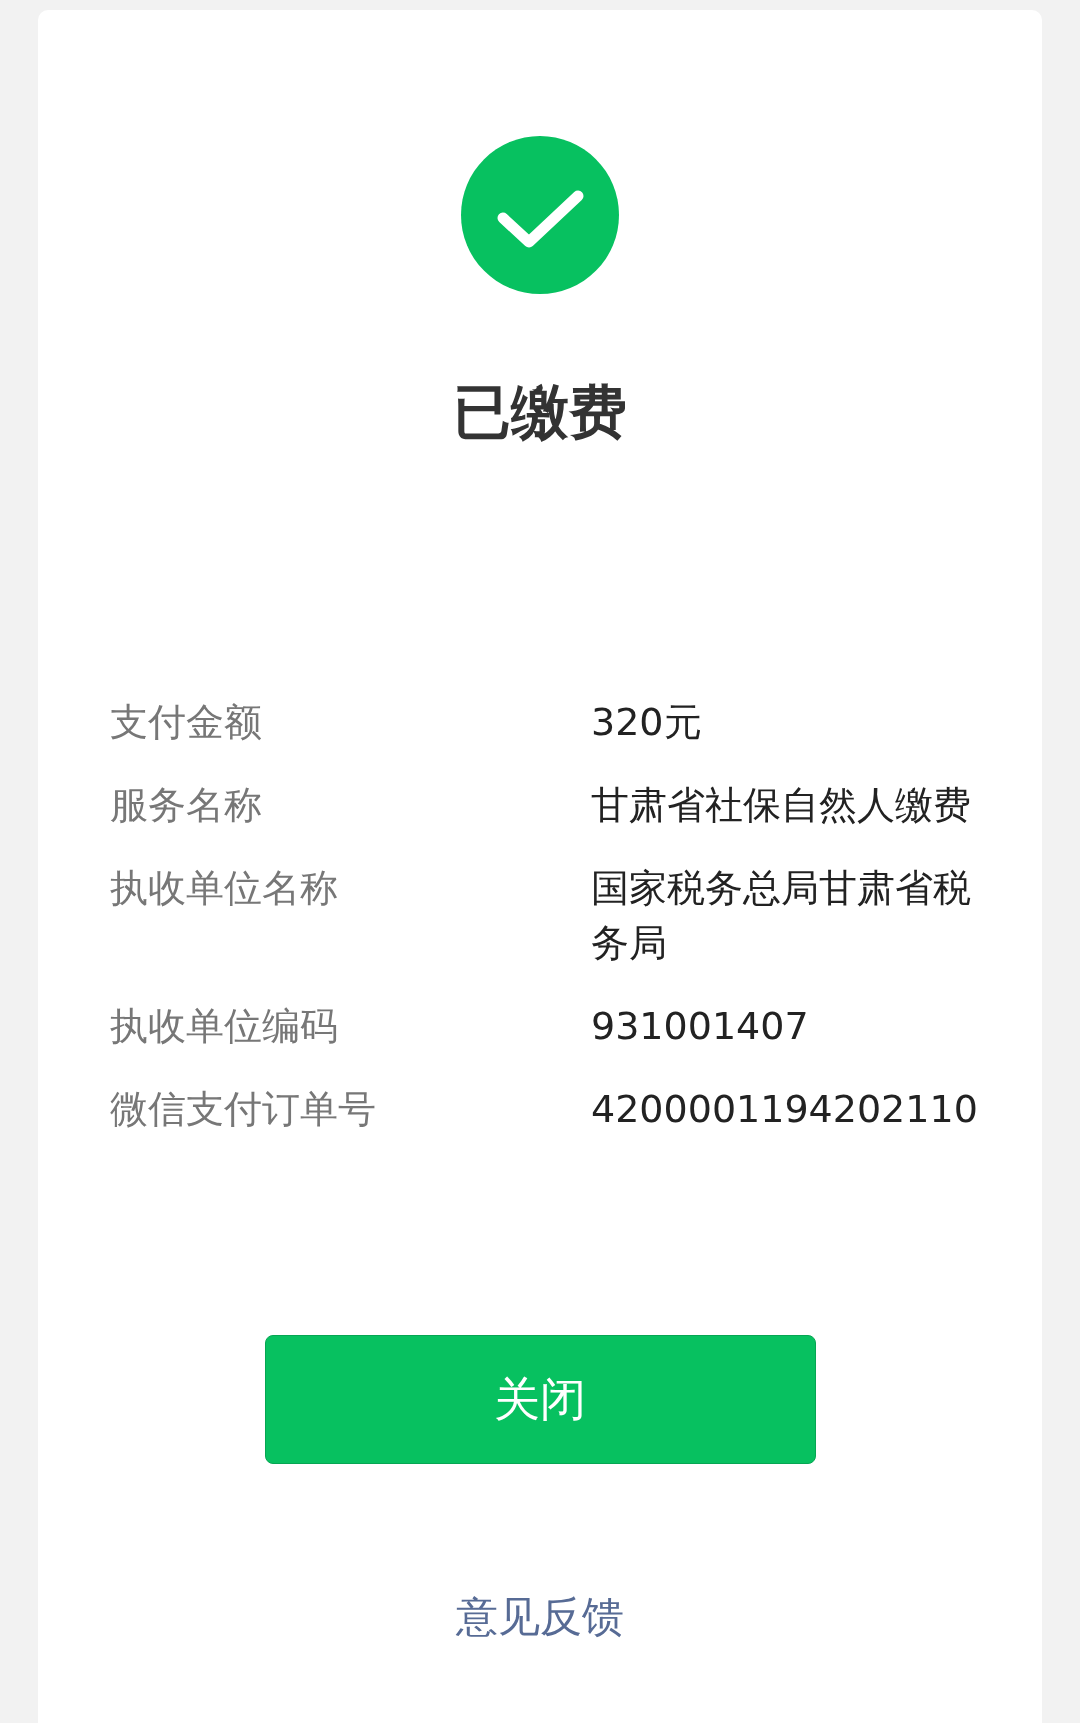 The height and width of the screenshot is (1723, 1080). Describe the element at coordinates (186, 722) in the screenshot. I see `detail-label: 支付金额` at that location.